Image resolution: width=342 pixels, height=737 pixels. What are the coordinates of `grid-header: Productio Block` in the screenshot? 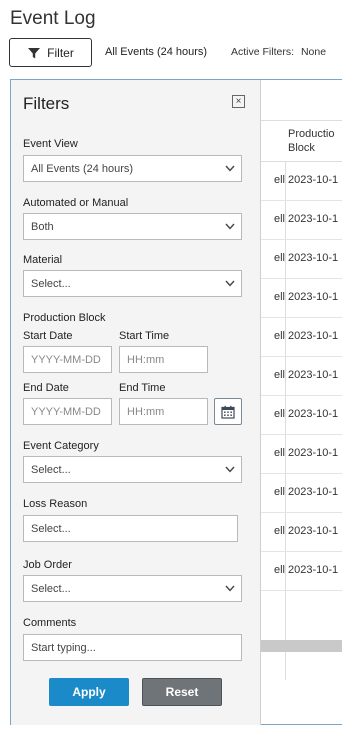 It's located at (301, 141).